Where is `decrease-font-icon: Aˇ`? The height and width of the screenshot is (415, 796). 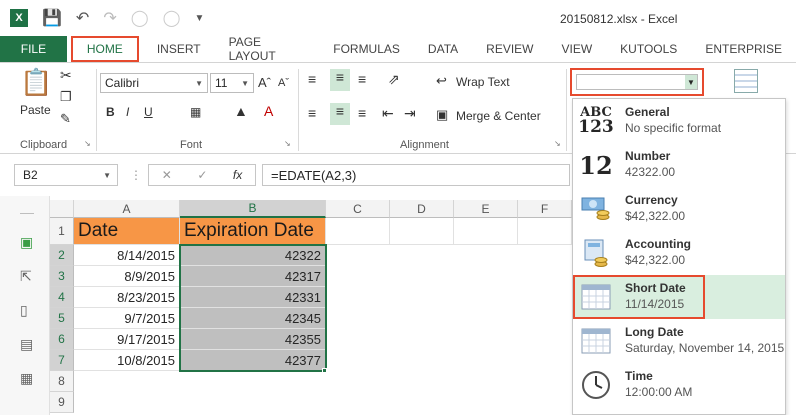 decrease-font-icon: Aˇ is located at coordinates (283, 83).